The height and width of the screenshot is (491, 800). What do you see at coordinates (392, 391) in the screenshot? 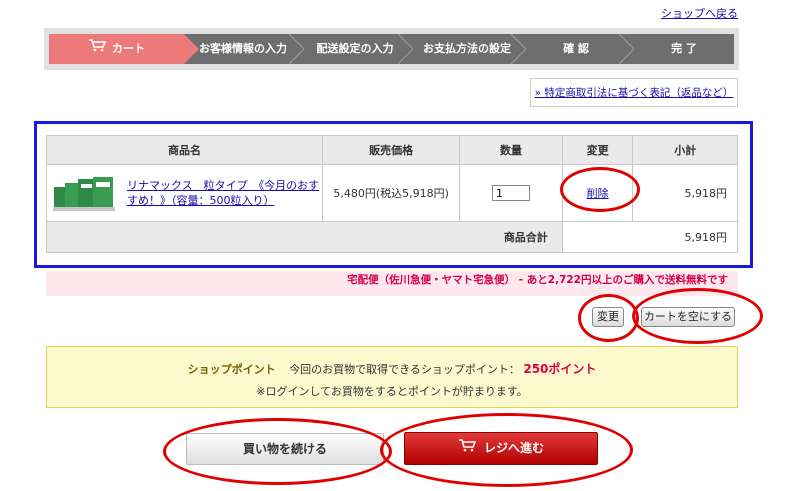
I see `points-note: ※ログインしてお買物をするとポイントが貯まります。` at bounding box center [392, 391].